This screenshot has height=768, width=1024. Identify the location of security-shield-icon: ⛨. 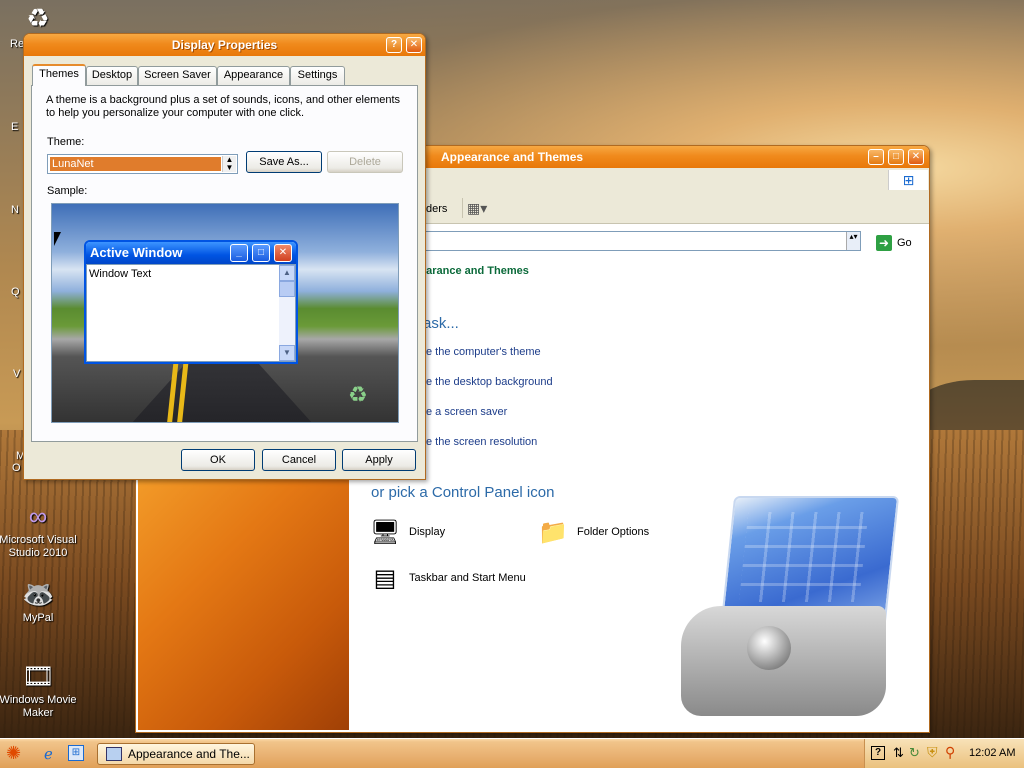
(932, 752).